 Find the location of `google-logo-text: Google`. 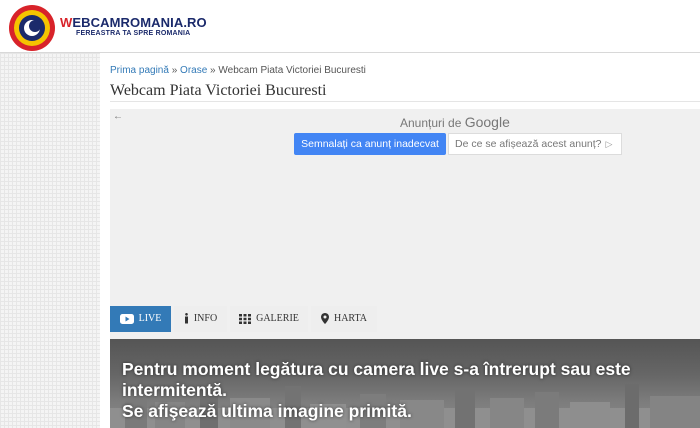

google-logo-text: Google is located at coordinates (487, 122).